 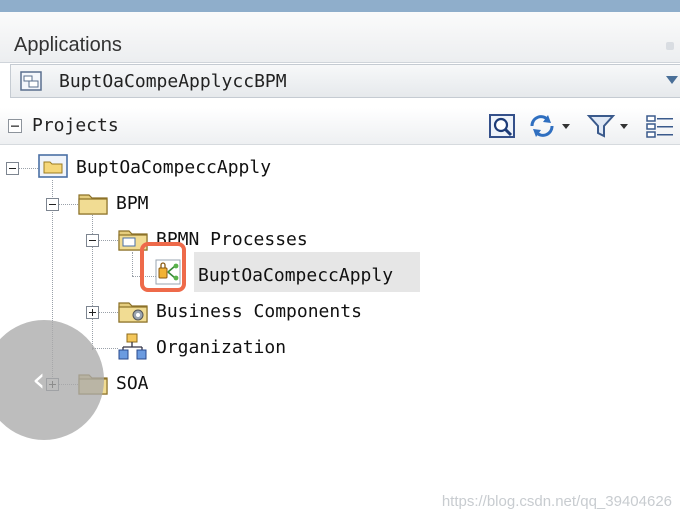 I want to click on application-project-icon, so click(x=53, y=166).